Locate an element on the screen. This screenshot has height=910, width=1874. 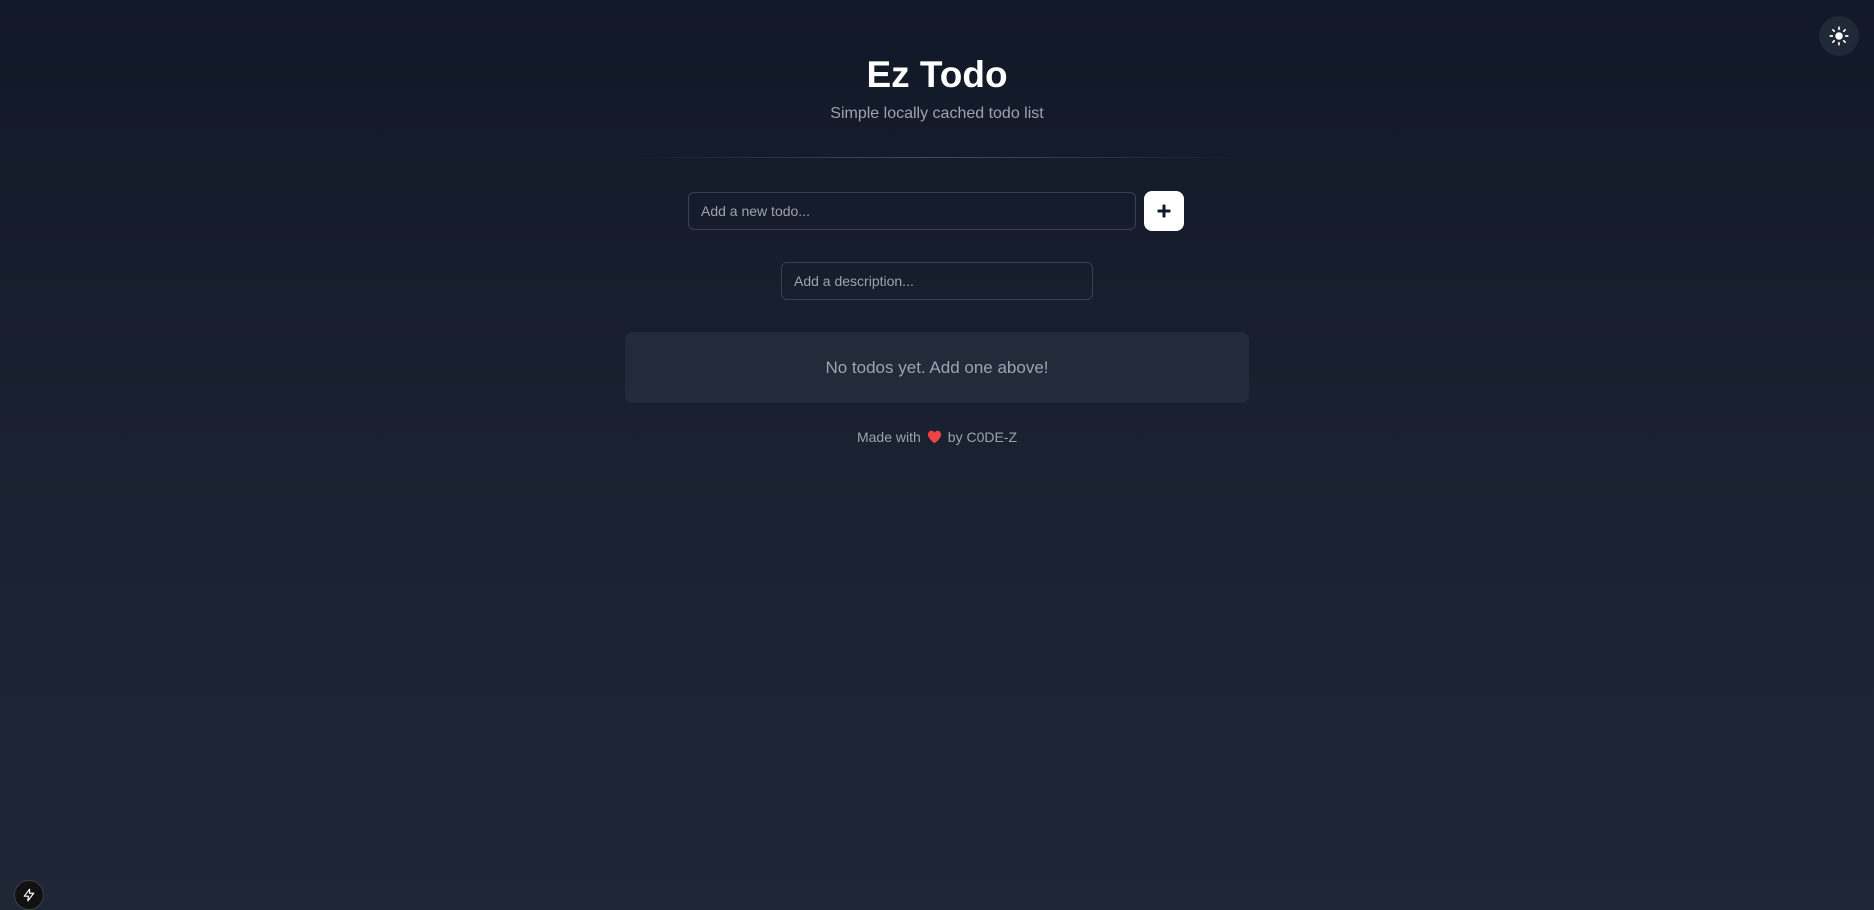
todo-input is located at coordinates (912, 211).